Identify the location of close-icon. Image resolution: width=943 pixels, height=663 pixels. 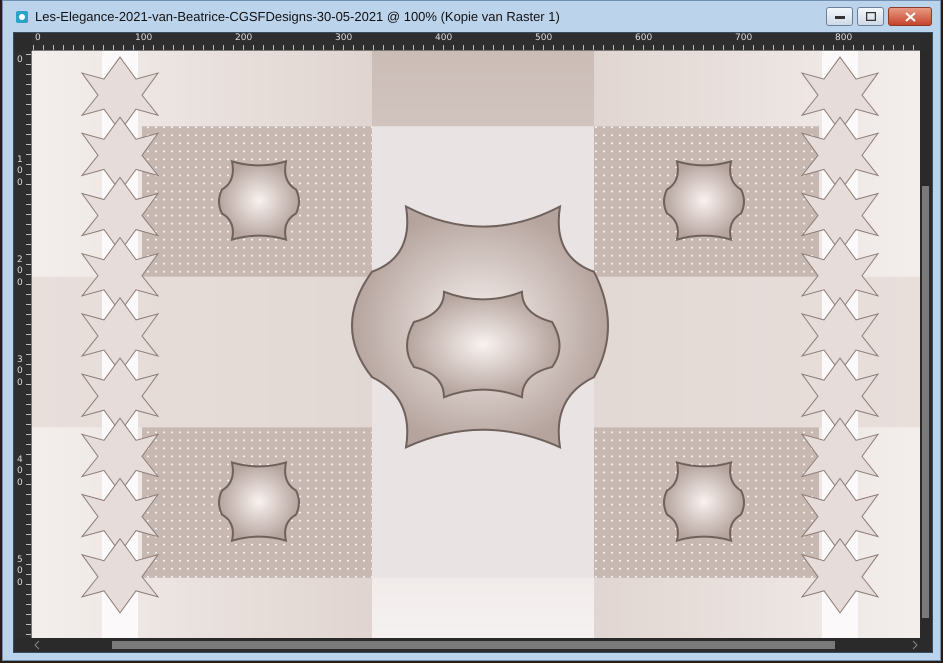
(910, 17).